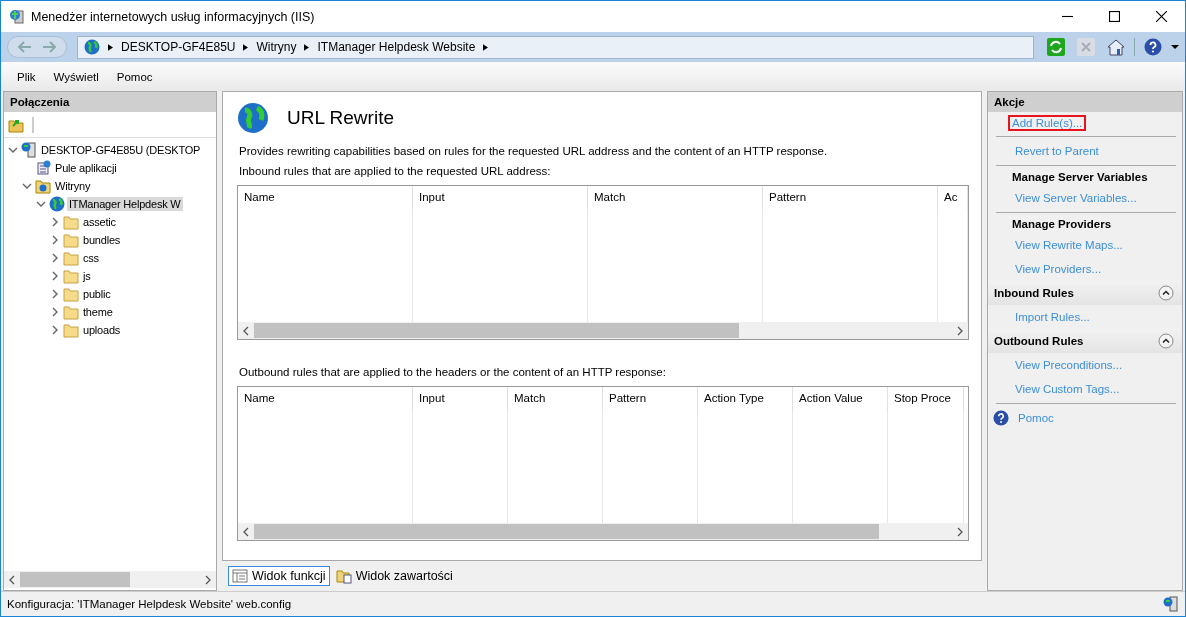 The height and width of the screenshot is (617, 1186). What do you see at coordinates (98, 312) in the screenshot?
I see `tree-item: theme` at bounding box center [98, 312].